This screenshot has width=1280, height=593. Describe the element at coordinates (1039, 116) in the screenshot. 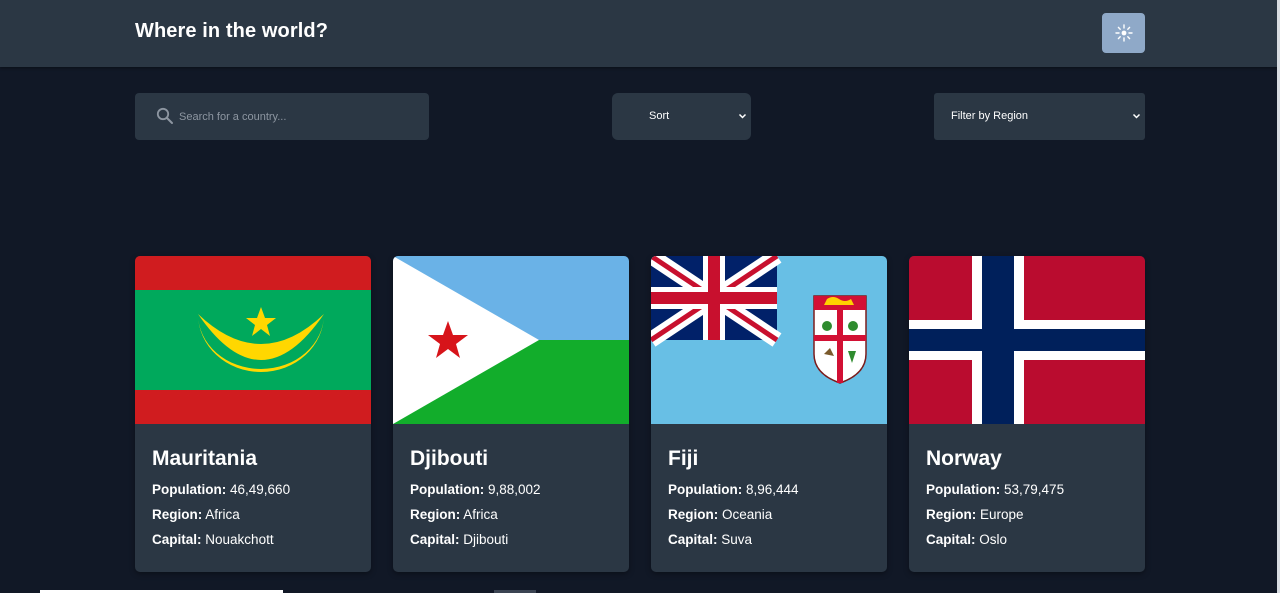

I see `region-filter-select: Filter by Region` at that location.